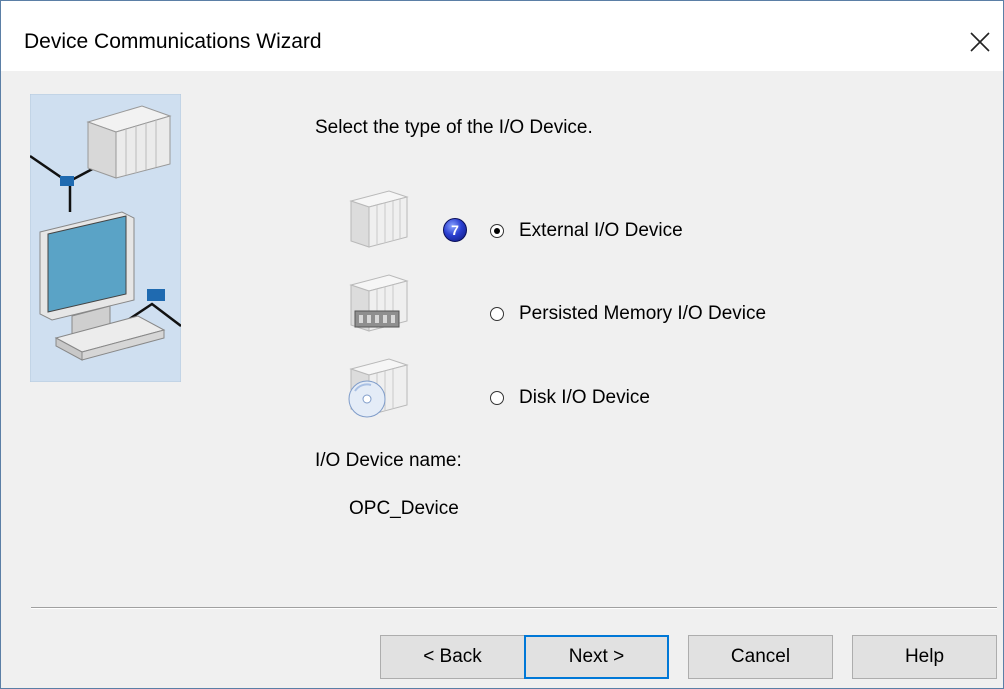 The height and width of the screenshot is (689, 1004). I want to click on option-external-io-device: External I/O Device, so click(586, 231).